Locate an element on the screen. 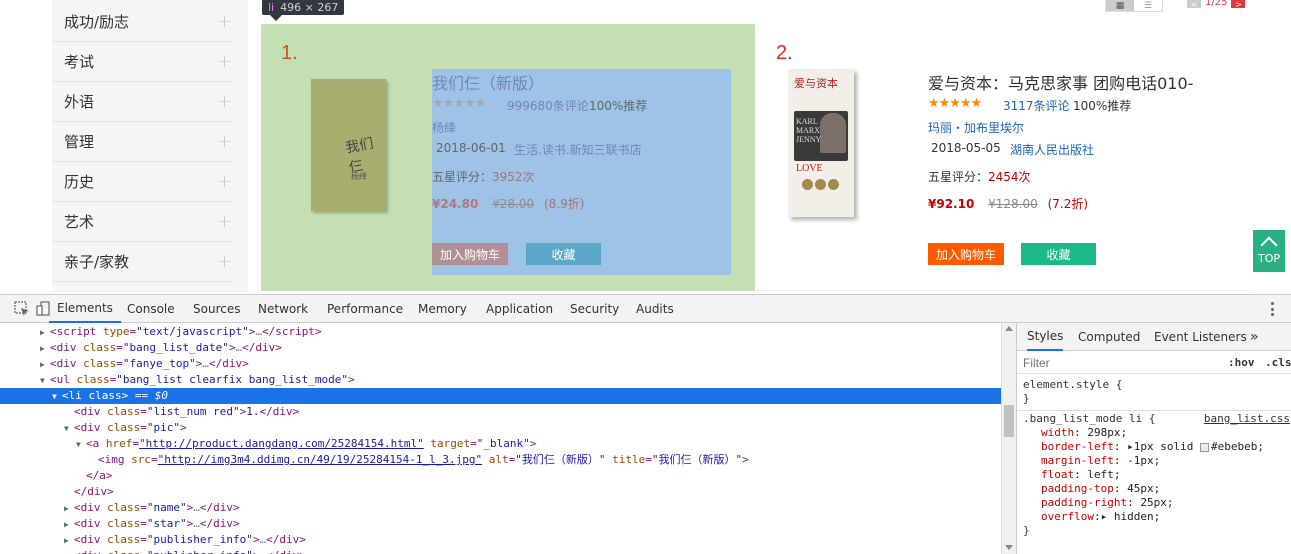  tab-styles: Styles is located at coordinates (1045, 337).